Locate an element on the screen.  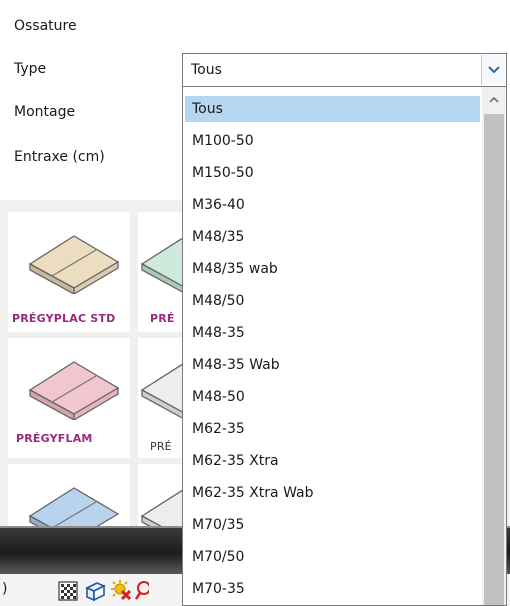
cube-icon is located at coordinates (95, 591).